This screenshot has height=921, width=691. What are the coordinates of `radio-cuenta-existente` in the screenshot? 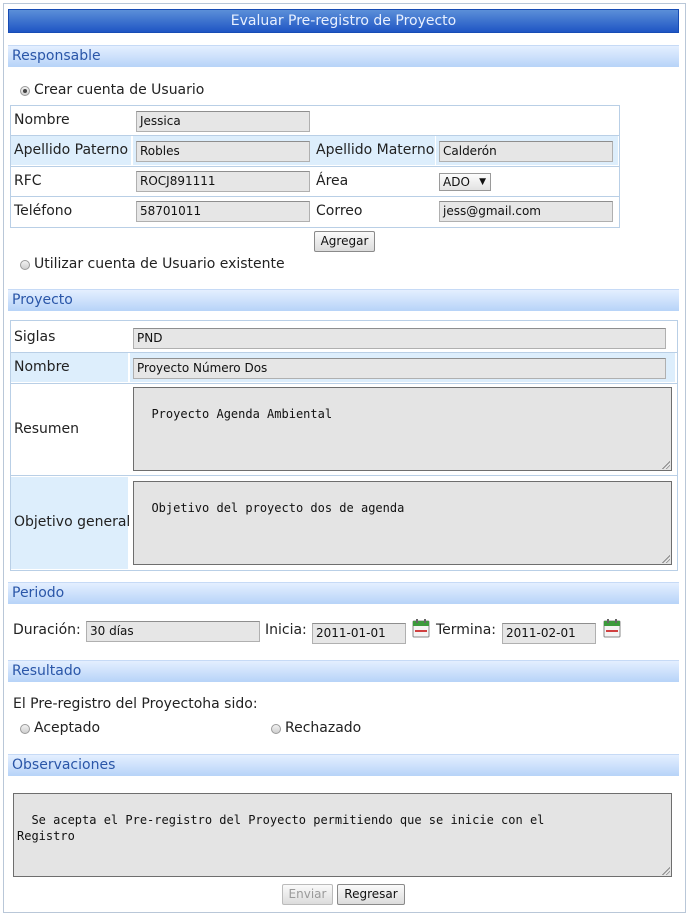 It's located at (25, 265).